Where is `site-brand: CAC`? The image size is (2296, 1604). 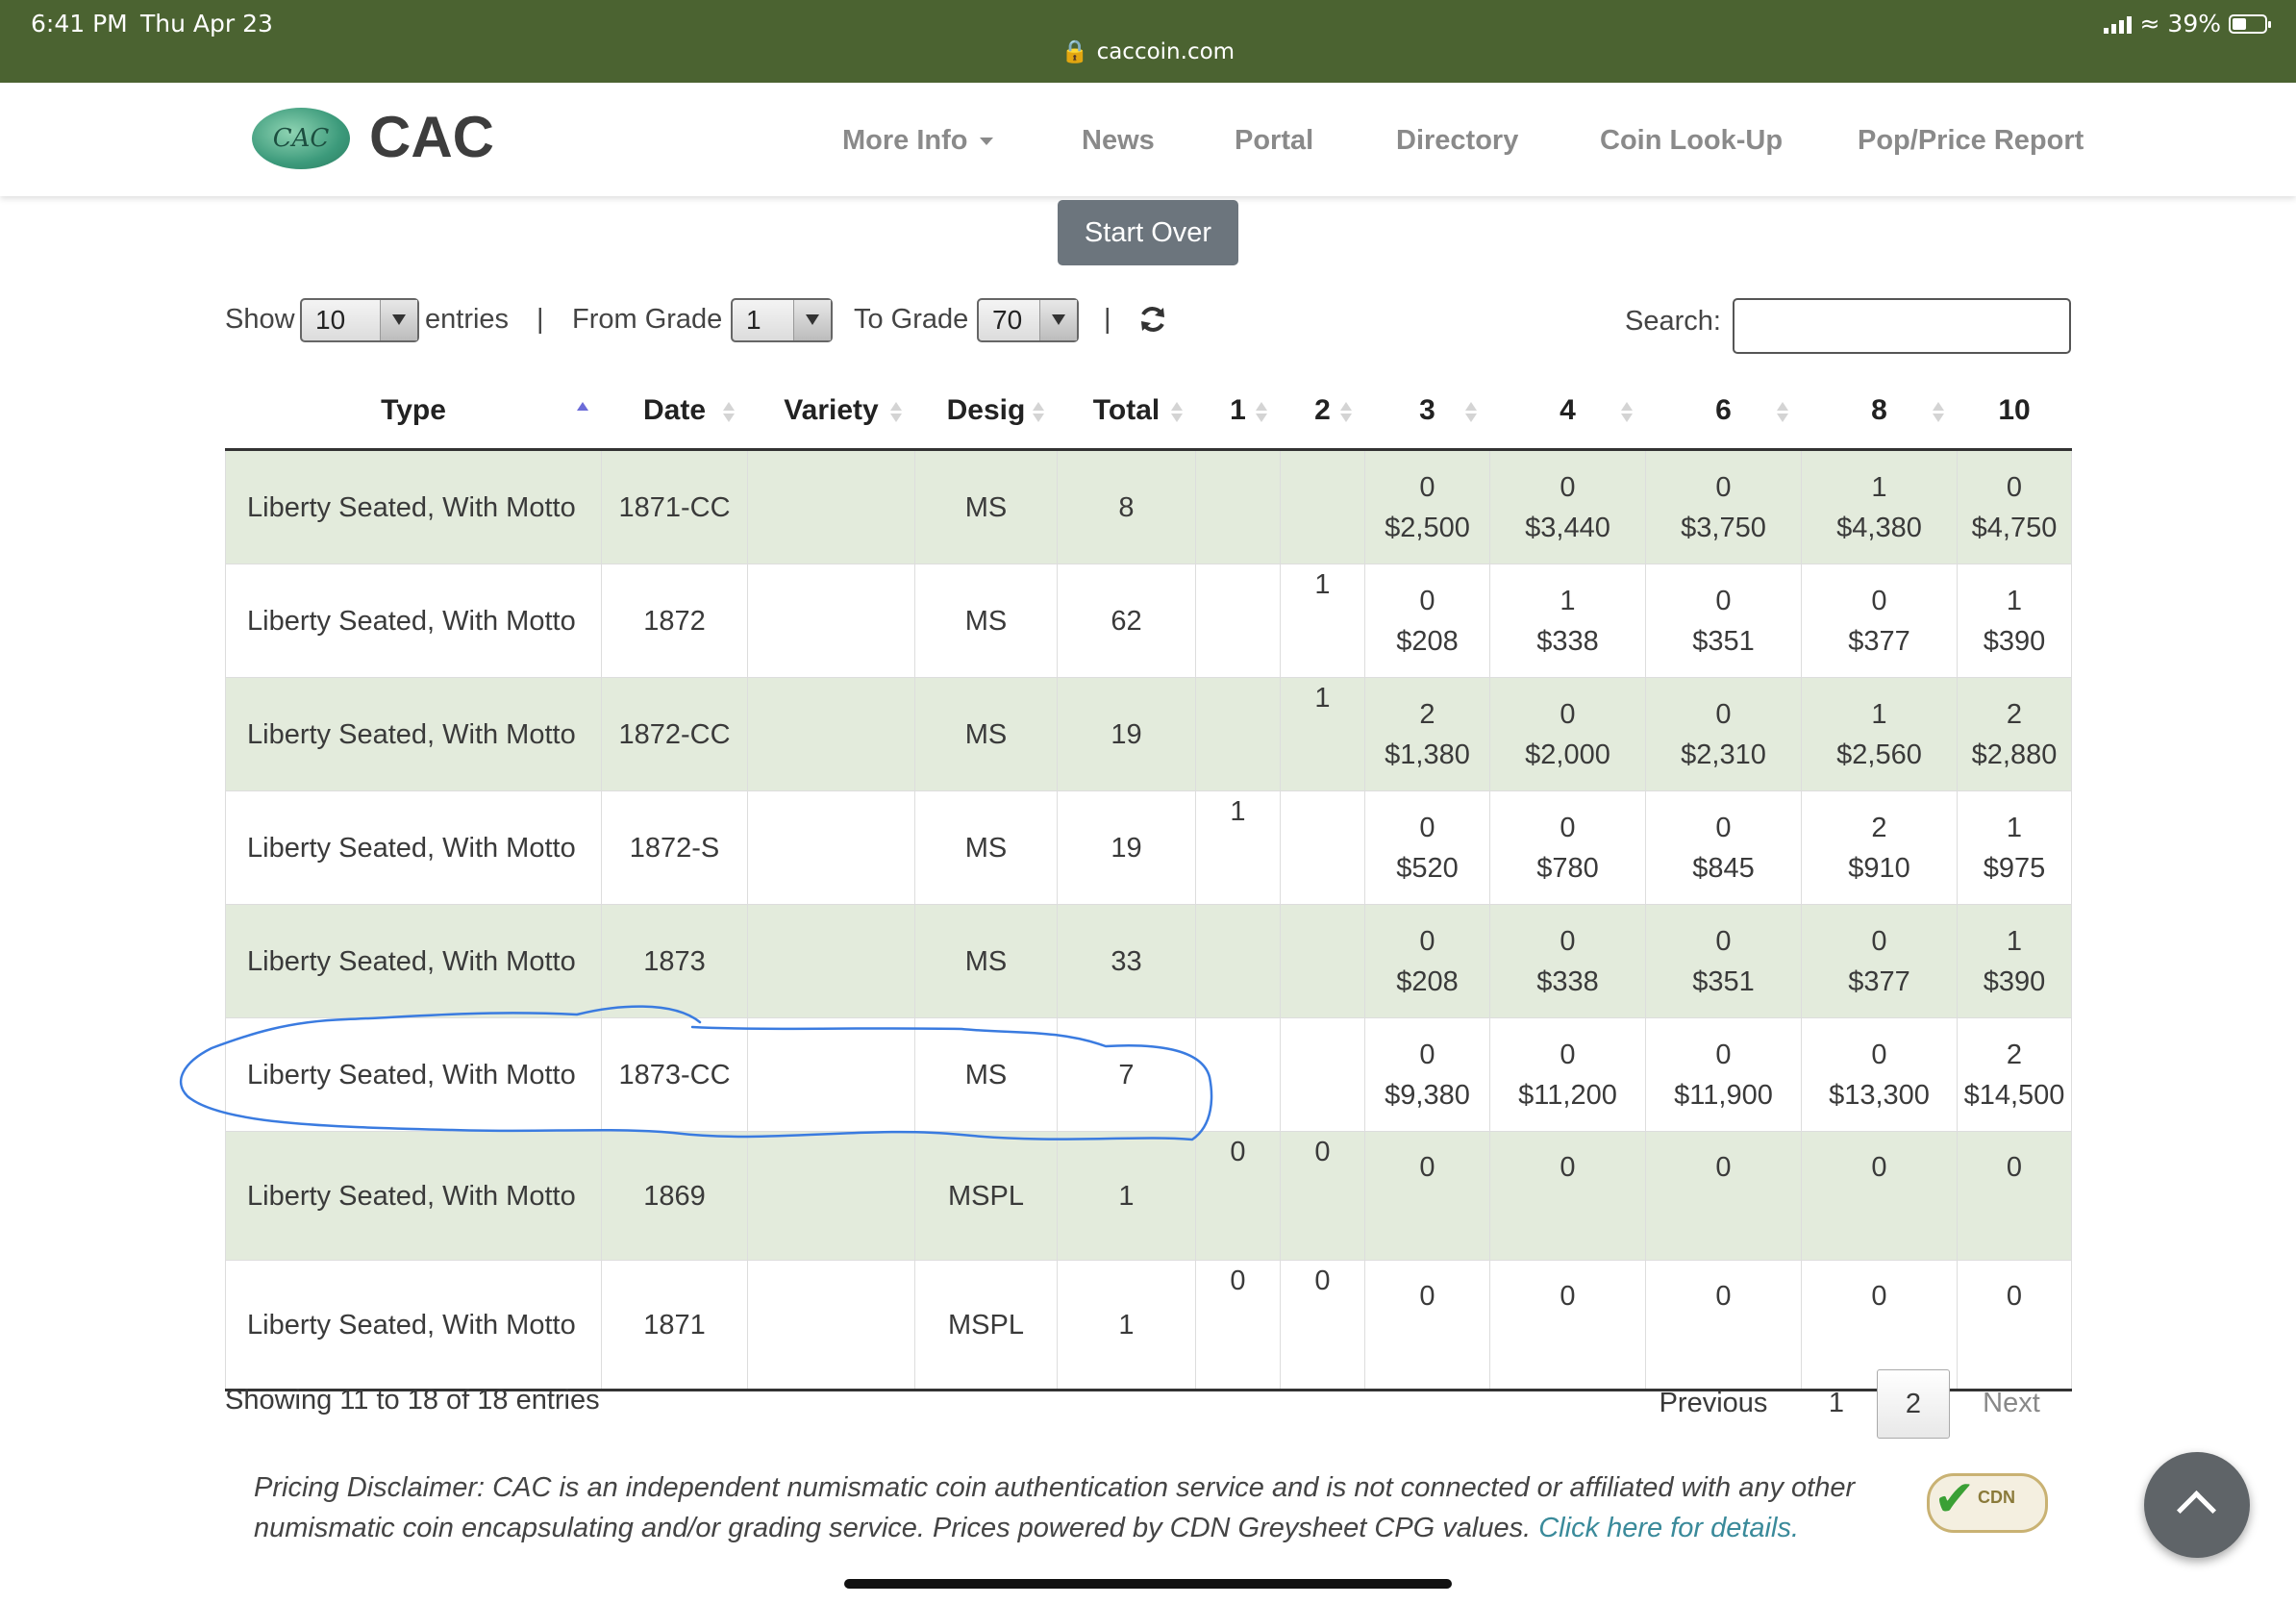
site-brand: CAC is located at coordinates (431, 137).